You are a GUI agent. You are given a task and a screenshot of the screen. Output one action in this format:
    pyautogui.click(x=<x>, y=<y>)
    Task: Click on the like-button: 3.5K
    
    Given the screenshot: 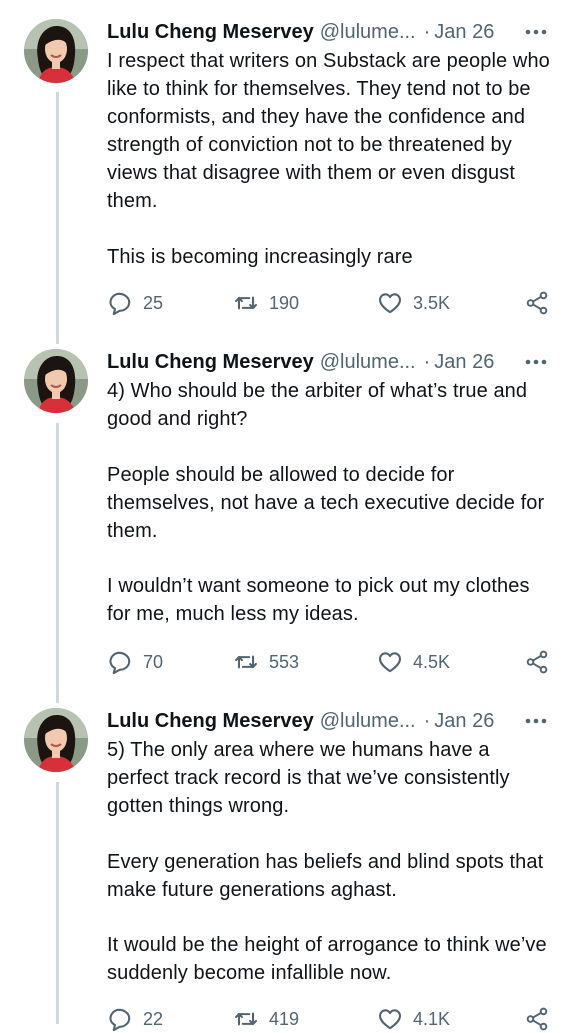 What is the action you would take?
    pyautogui.click(x=413, y=303)
    